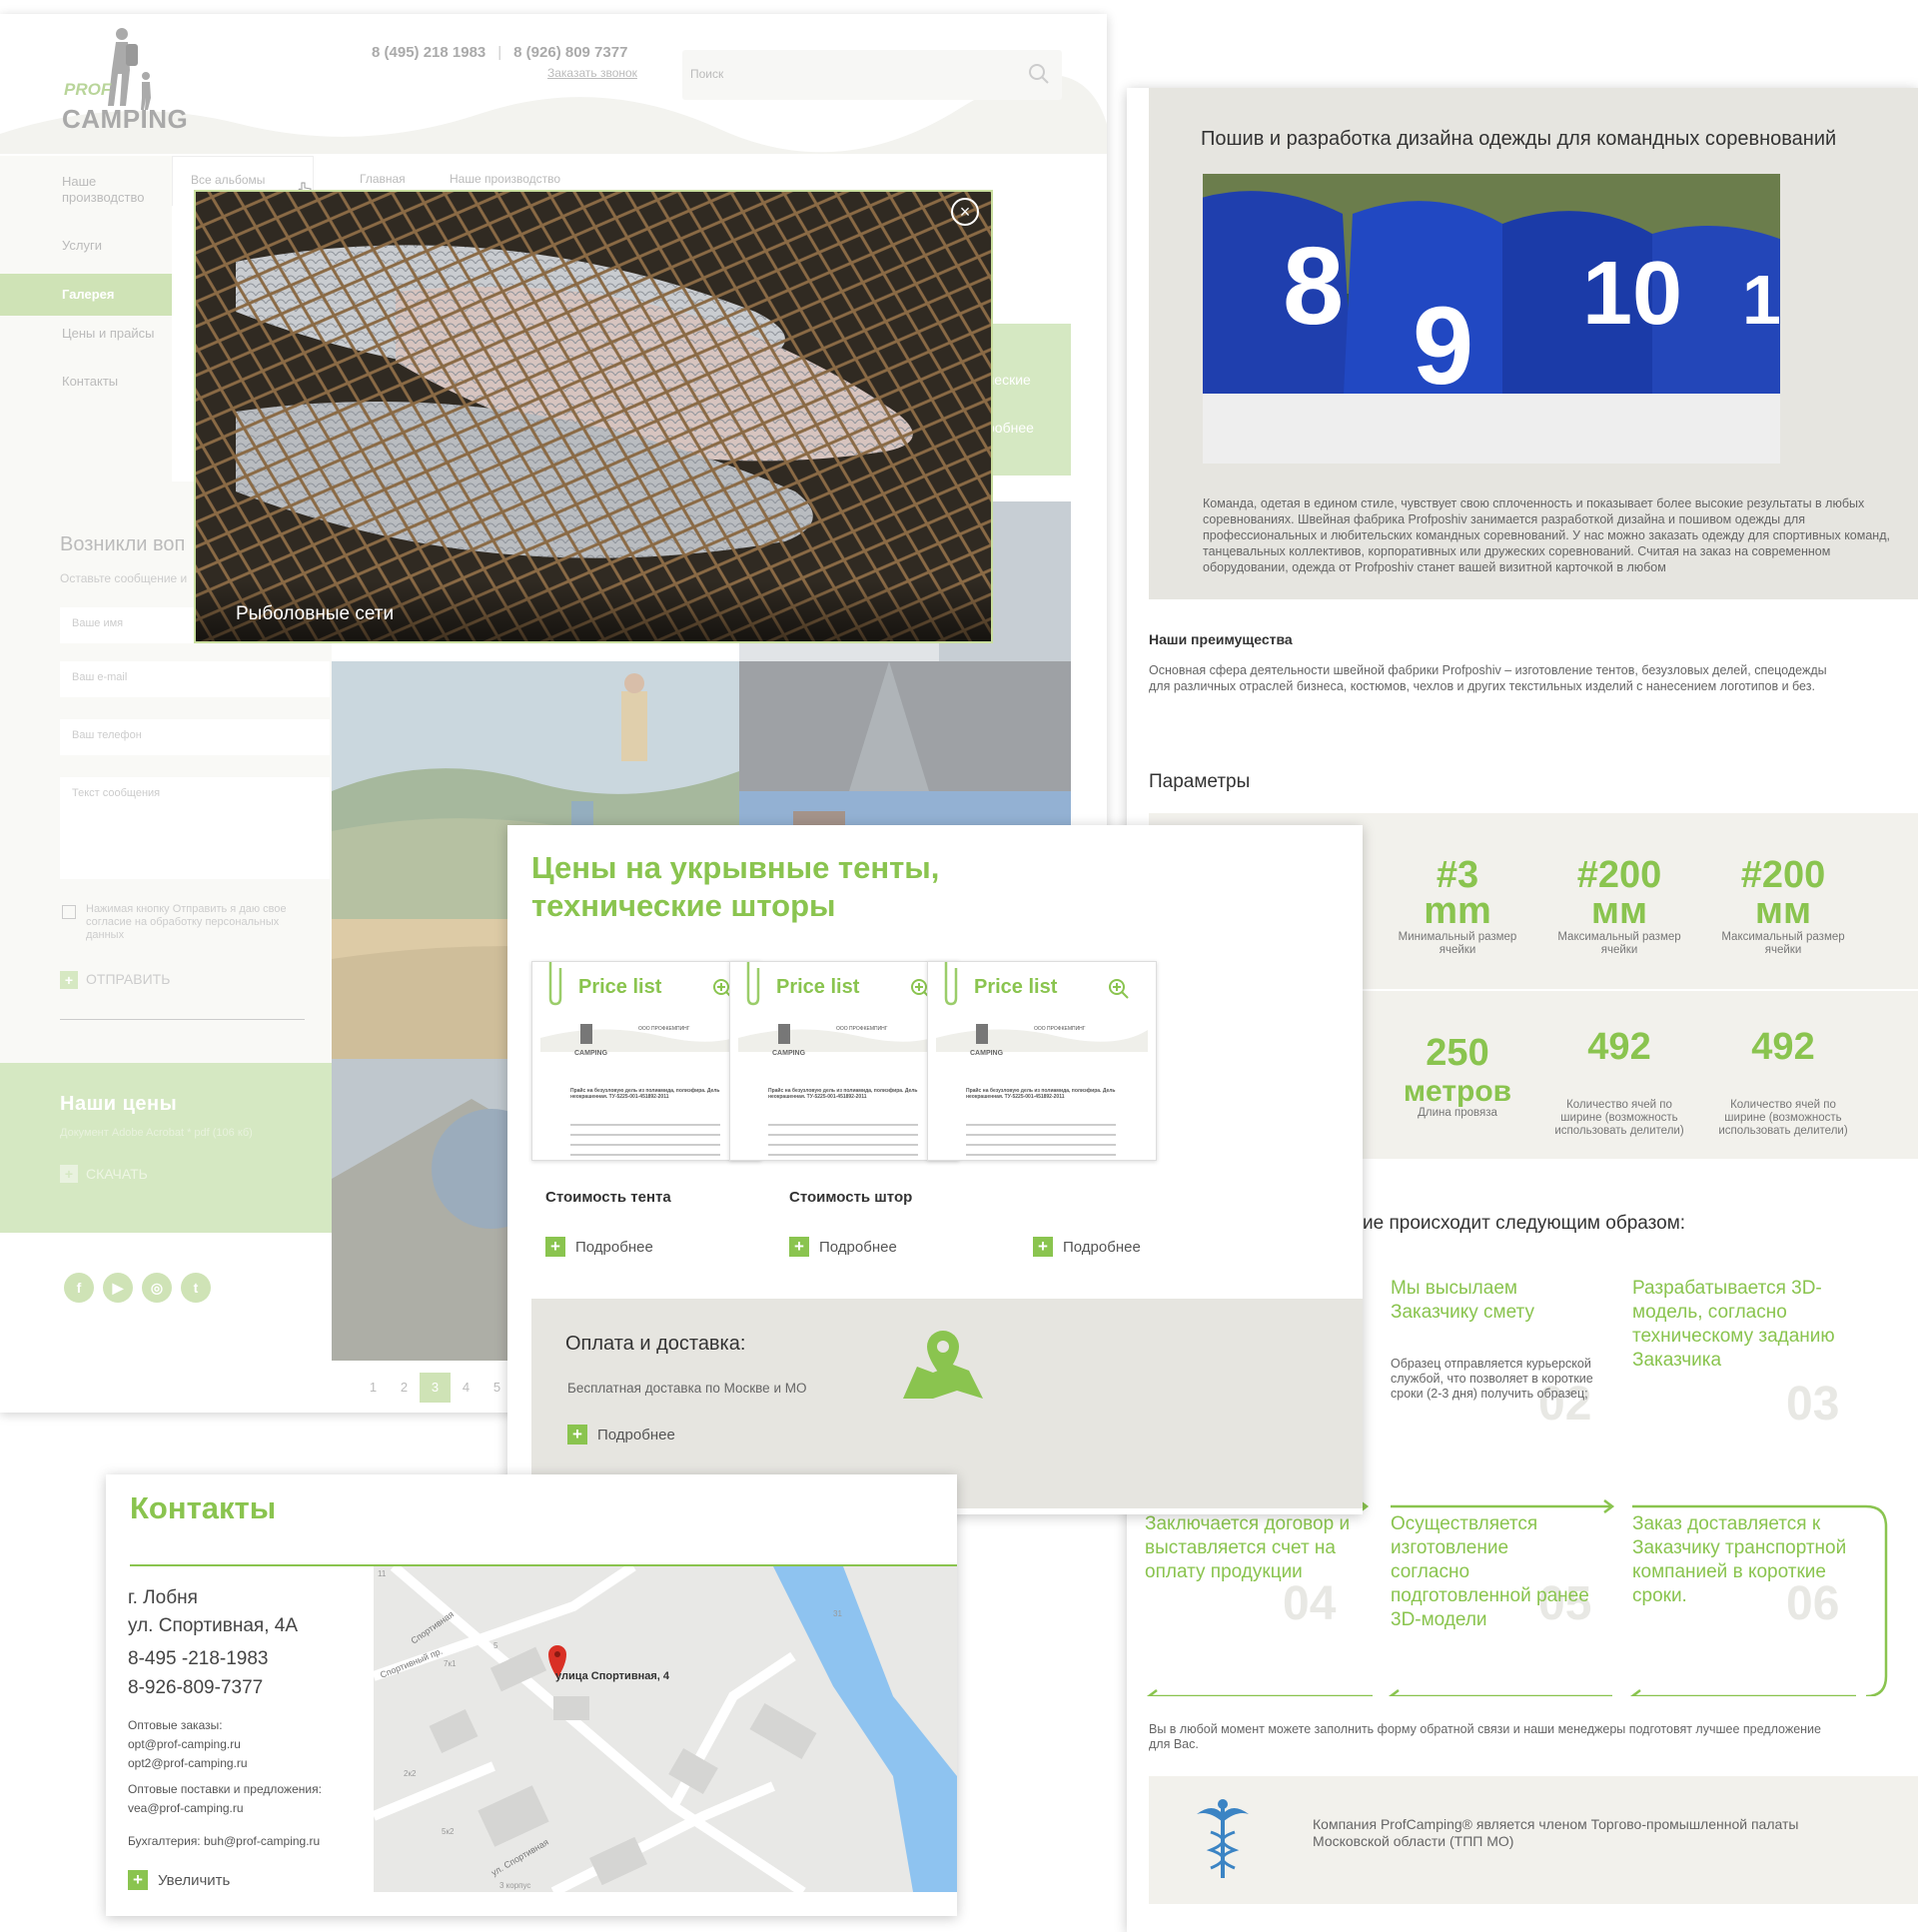 This screenshot has width=1918, height=1932. What do you see at coordinates (137, 1288) in the screenshot?
I see `social-links: f ▶ ◎ t` at bounding box center [137, 1288].